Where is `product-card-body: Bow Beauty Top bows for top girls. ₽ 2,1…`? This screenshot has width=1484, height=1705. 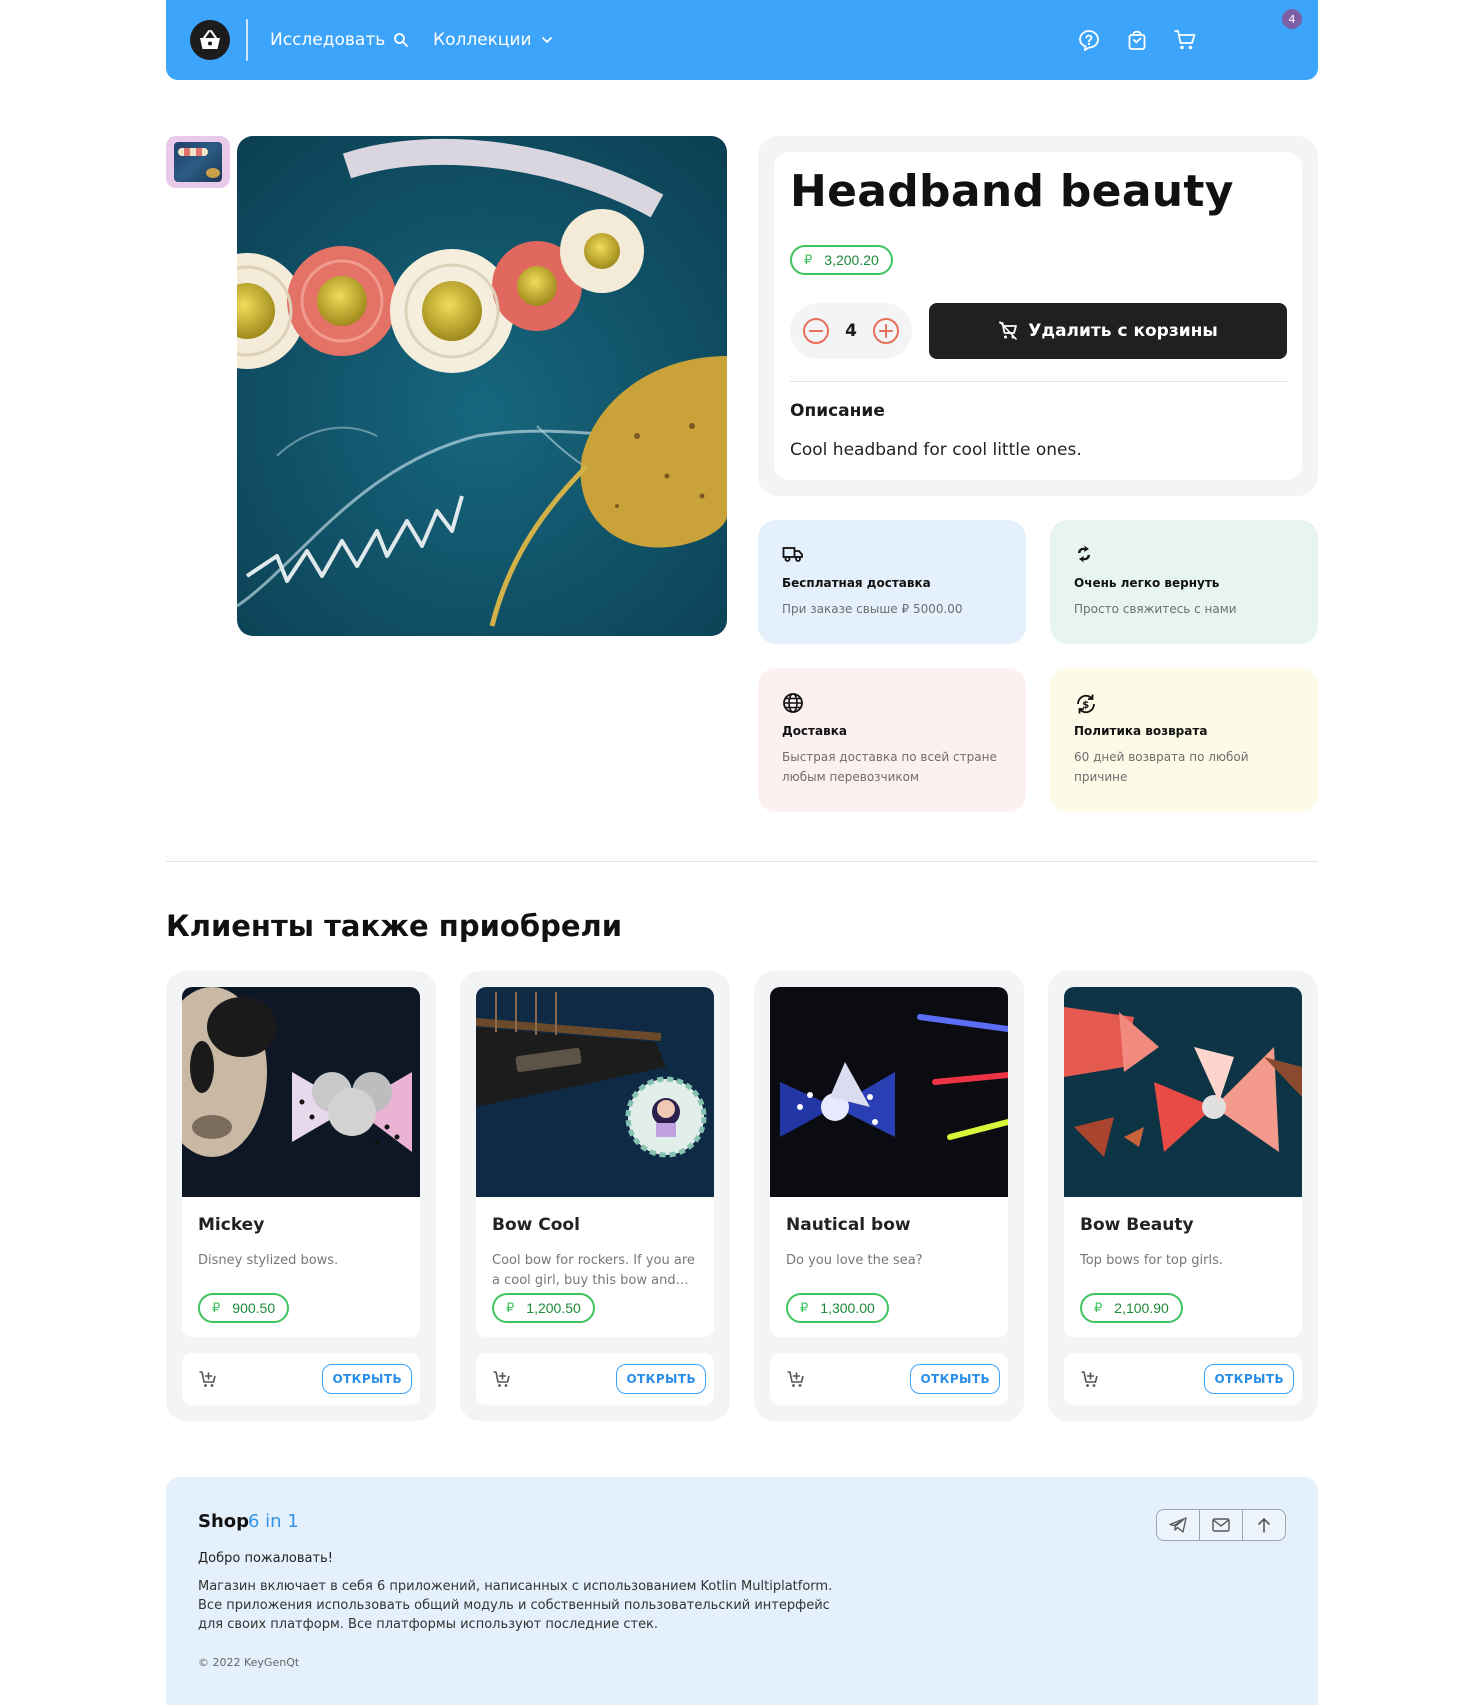
product-card-body: Bow Beauty Top bows for top girls. ₽ 2,1… is located at coordinates (1183, 1162).